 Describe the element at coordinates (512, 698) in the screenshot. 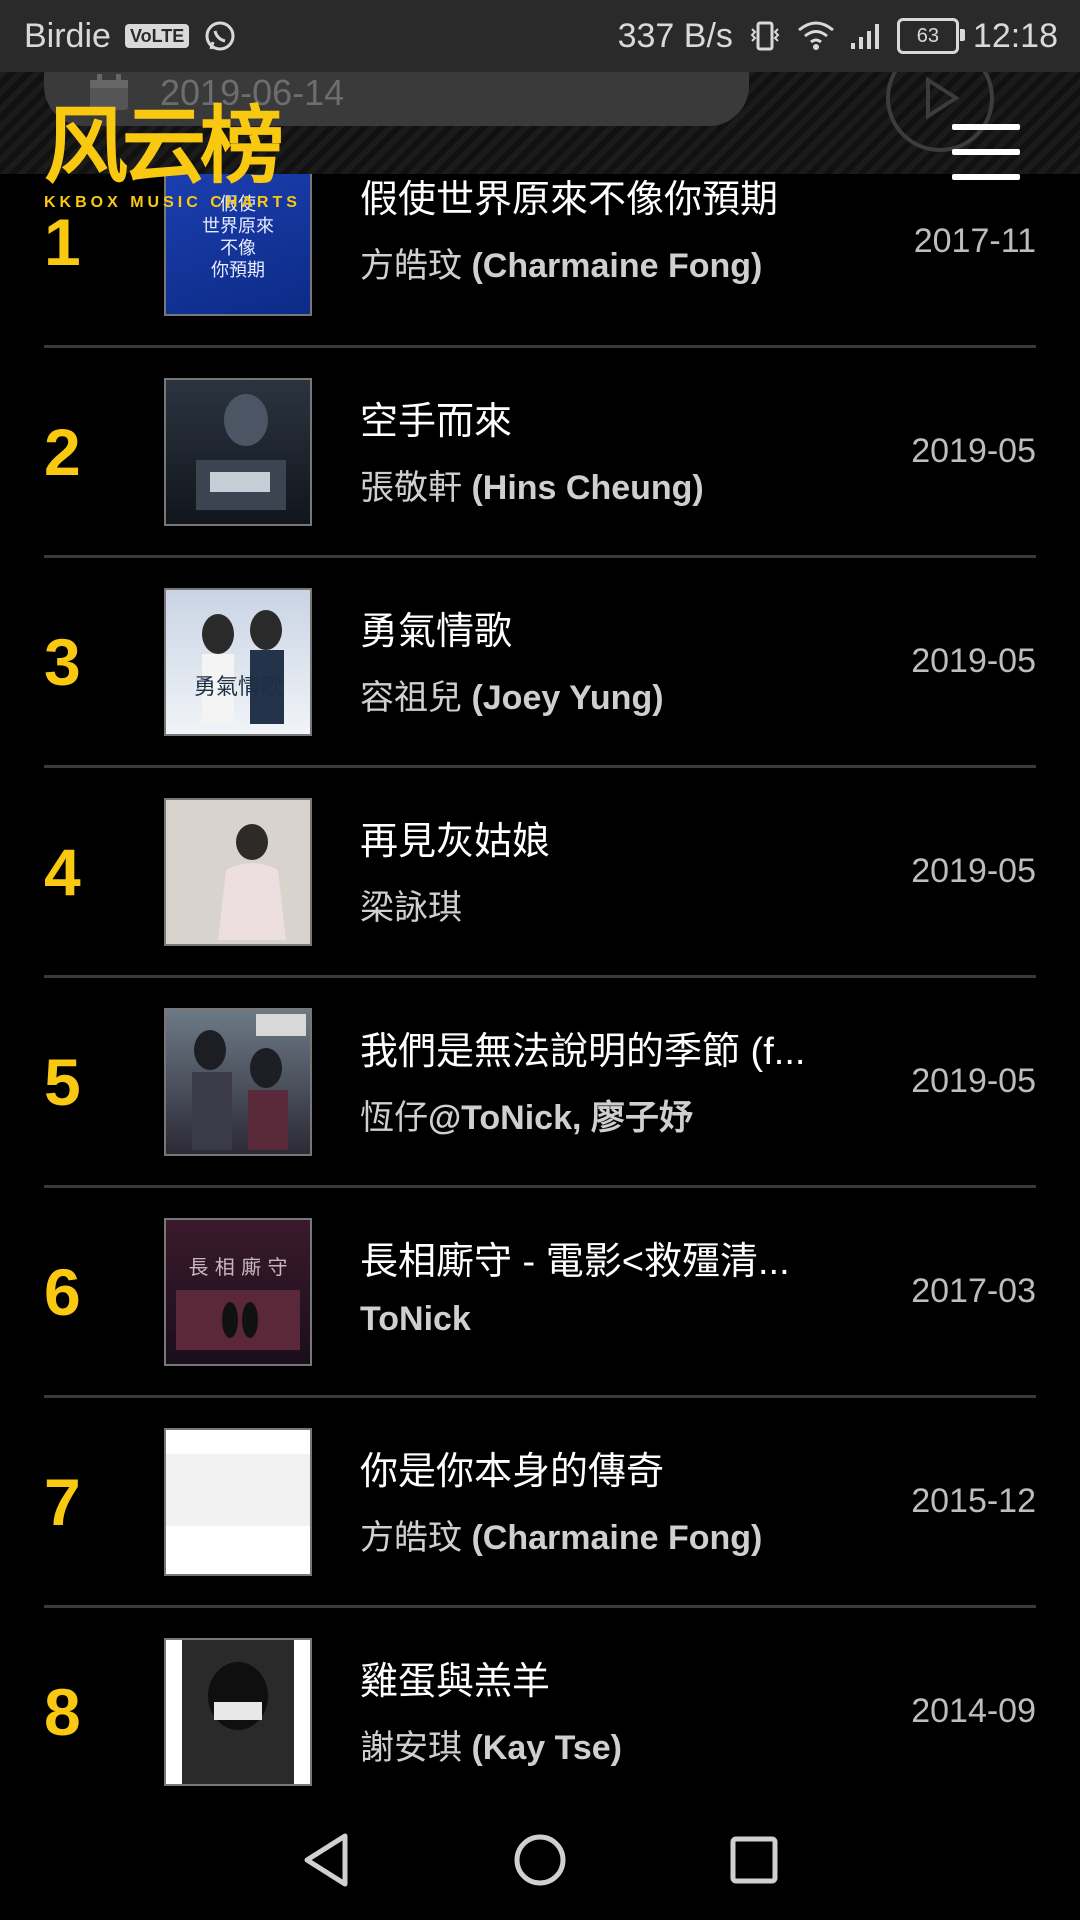

I see `artist-name: 容祖兒 (Joey Yung)` at that location.